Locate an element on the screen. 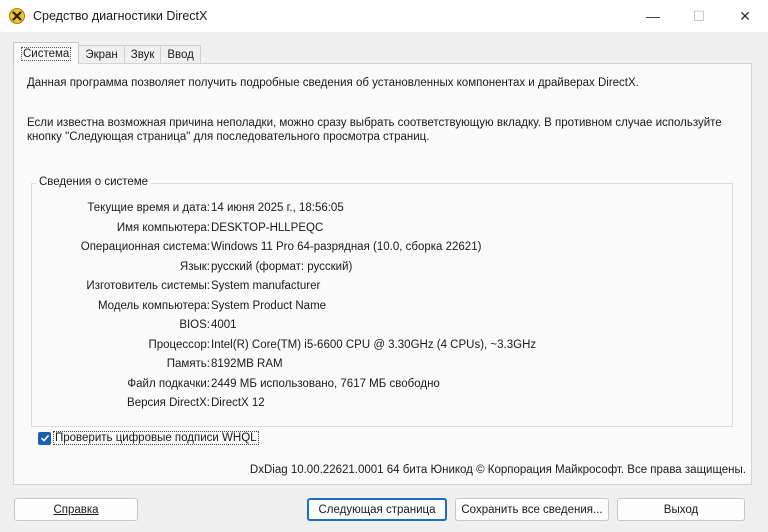  info-value: русский (формат: русский) is located at coordinates (282, 266).